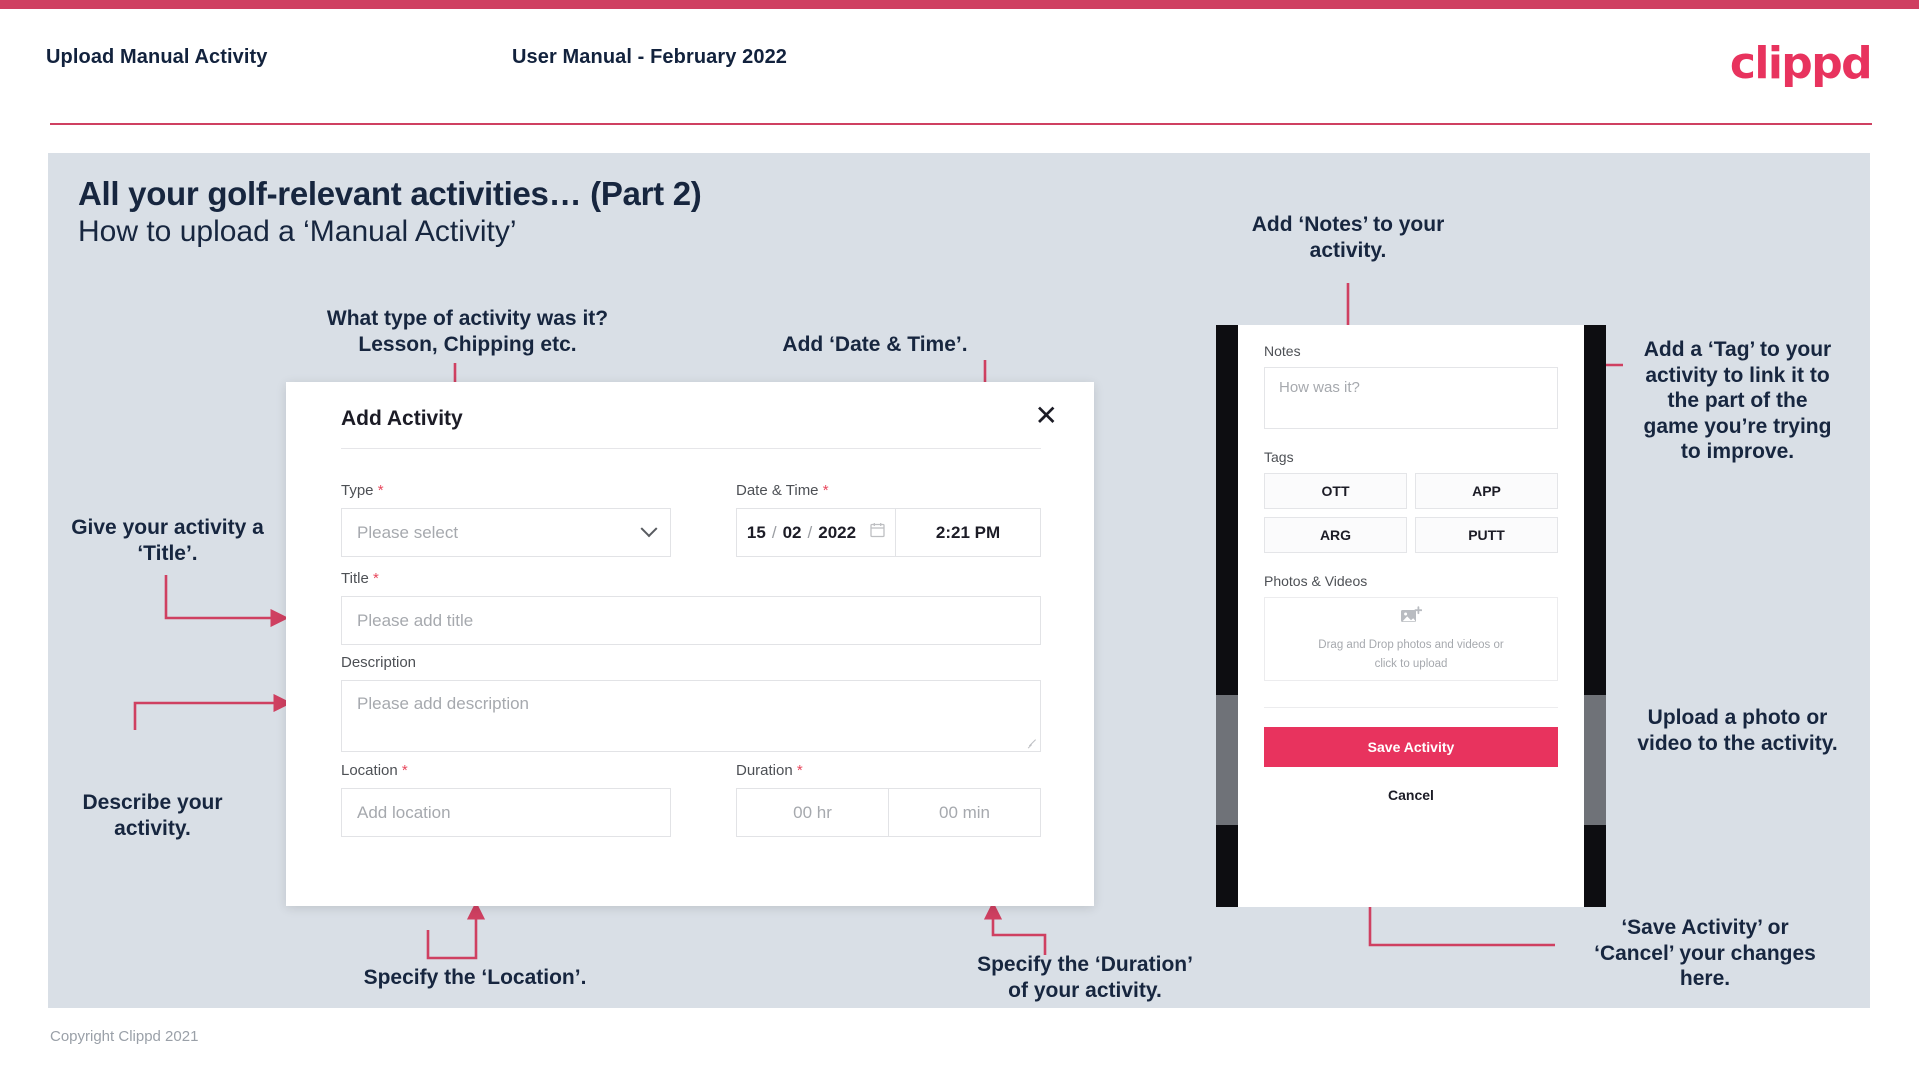 This screenshot has width=1919, height=1079. I want to click on field-type-label: Type *, so click(506, 490).